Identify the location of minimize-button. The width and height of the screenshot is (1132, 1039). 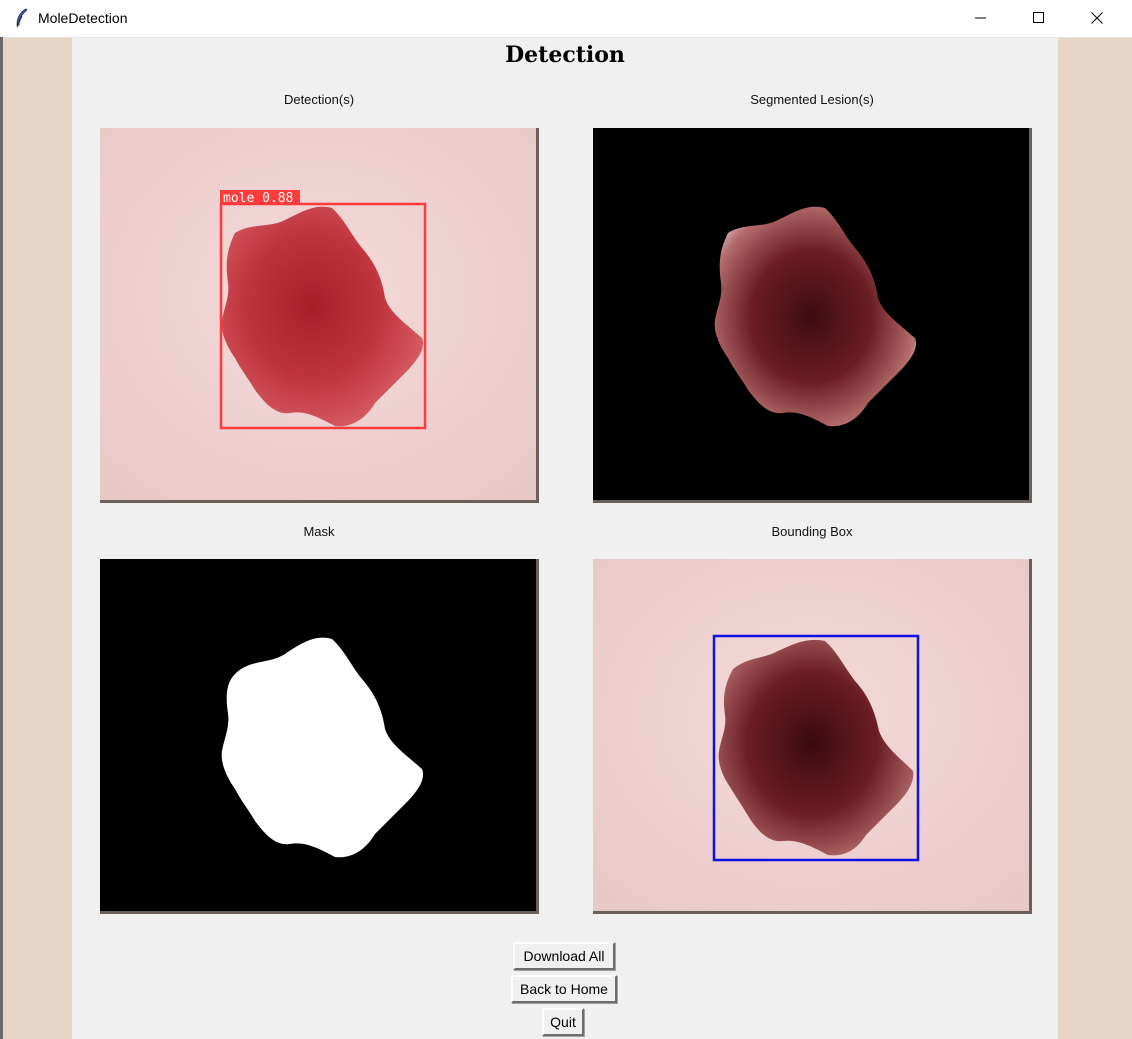
(981, 18).